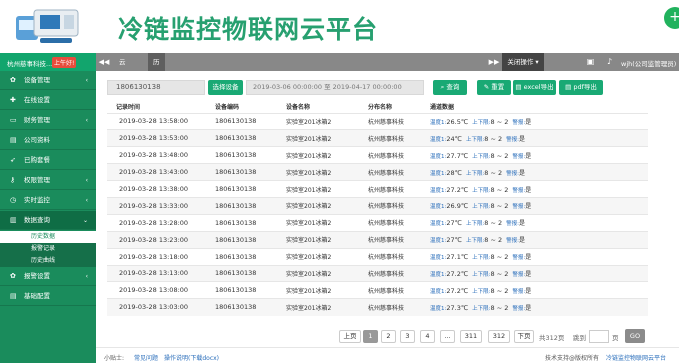 Image resolution: width=679 pixels, height=363 pixels. What do you see at coordinates (450, 87) in the screenshot?
I see `query-button: ⌕ 查询` at bounding box center [450, 87].